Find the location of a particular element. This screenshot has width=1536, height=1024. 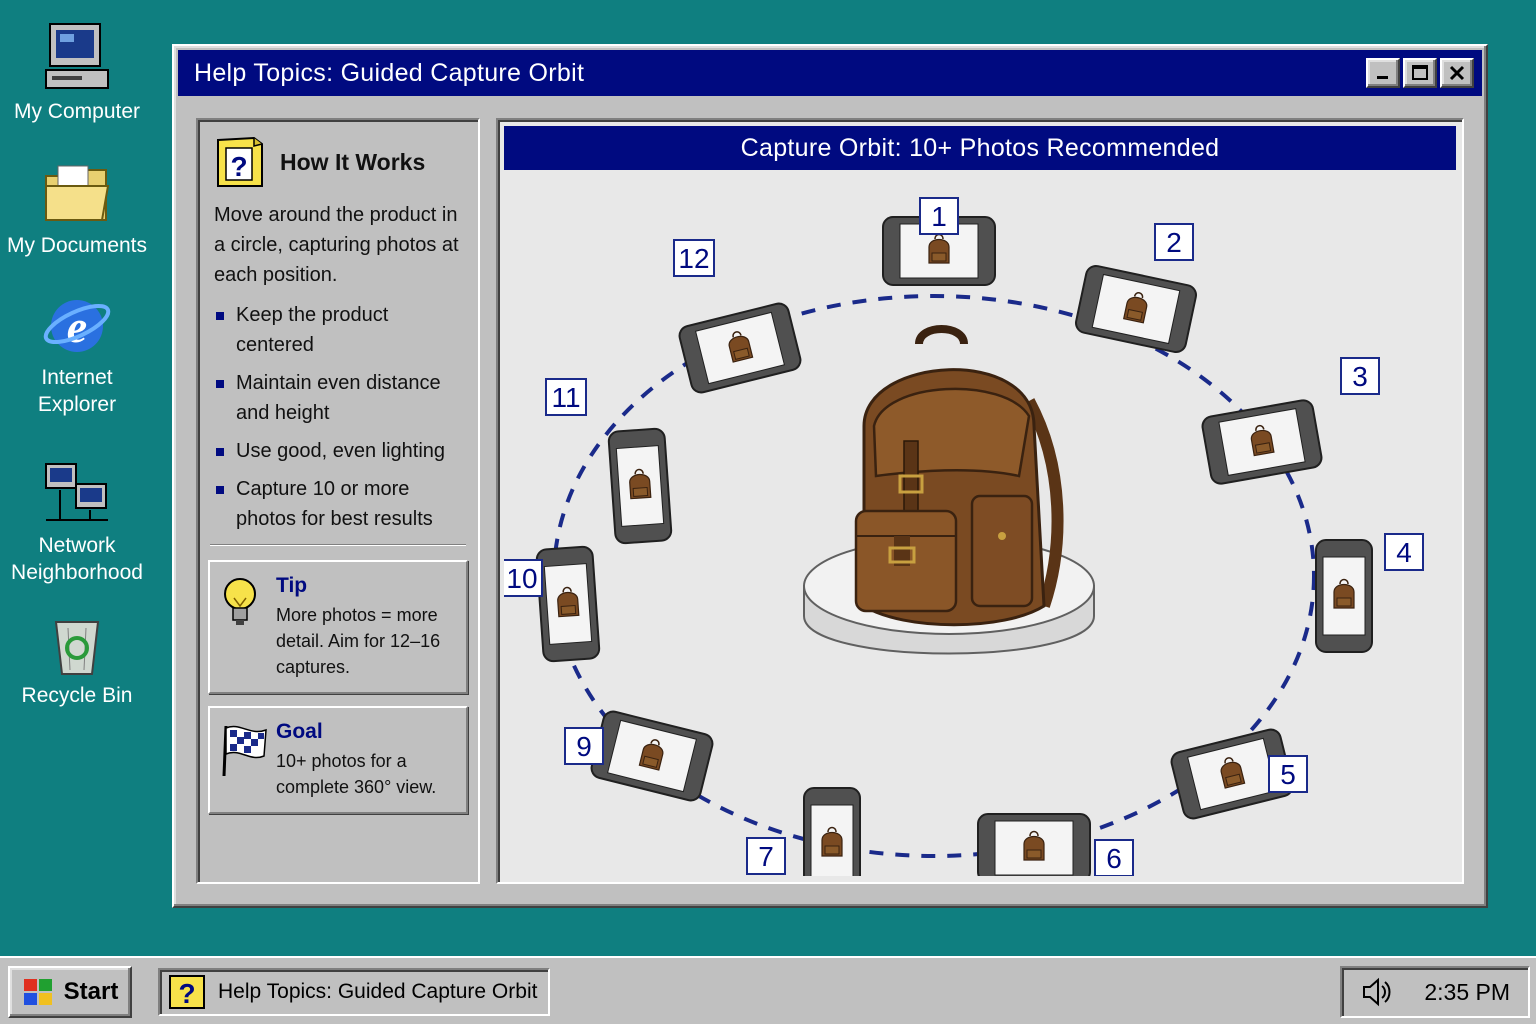

window-title: Help Topics: Guided Capture Orbit is located at coordinates (389, 72).